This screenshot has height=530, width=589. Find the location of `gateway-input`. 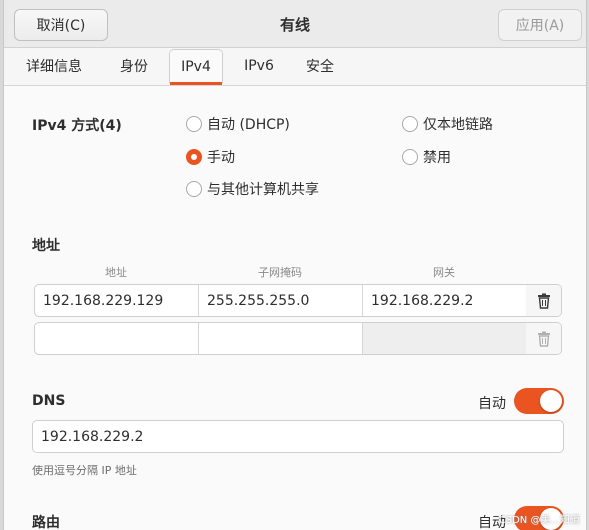

gateway-input is located at coordinates (445, 338).